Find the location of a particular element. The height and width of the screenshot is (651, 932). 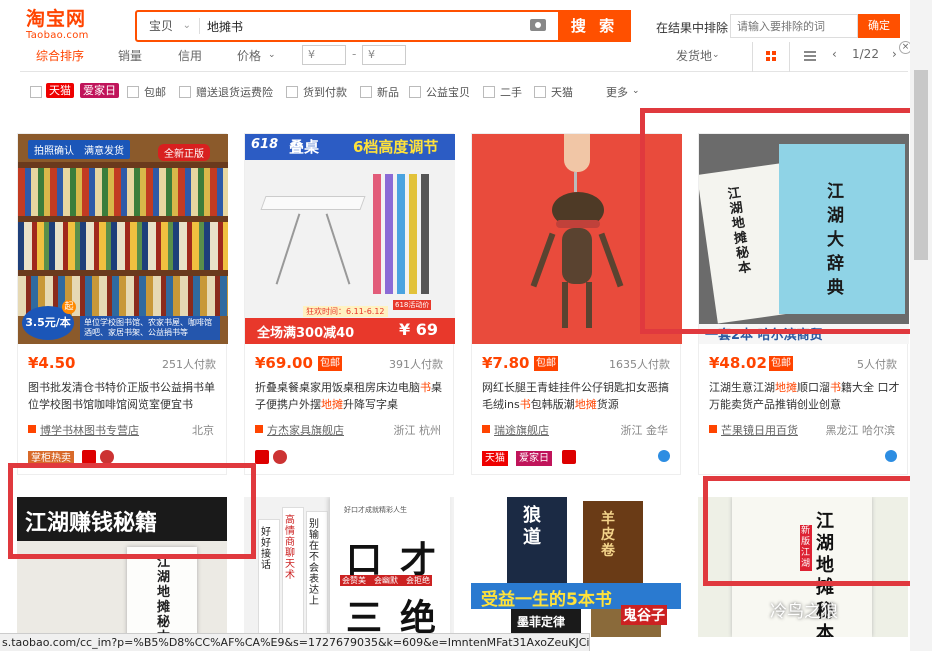

search-input is located at coordinates (357, 26).